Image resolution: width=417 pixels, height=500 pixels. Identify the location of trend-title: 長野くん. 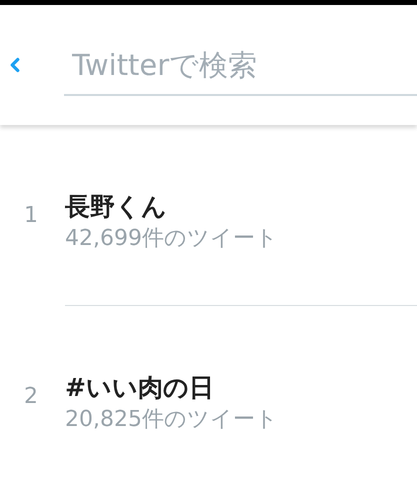
(171, 207).